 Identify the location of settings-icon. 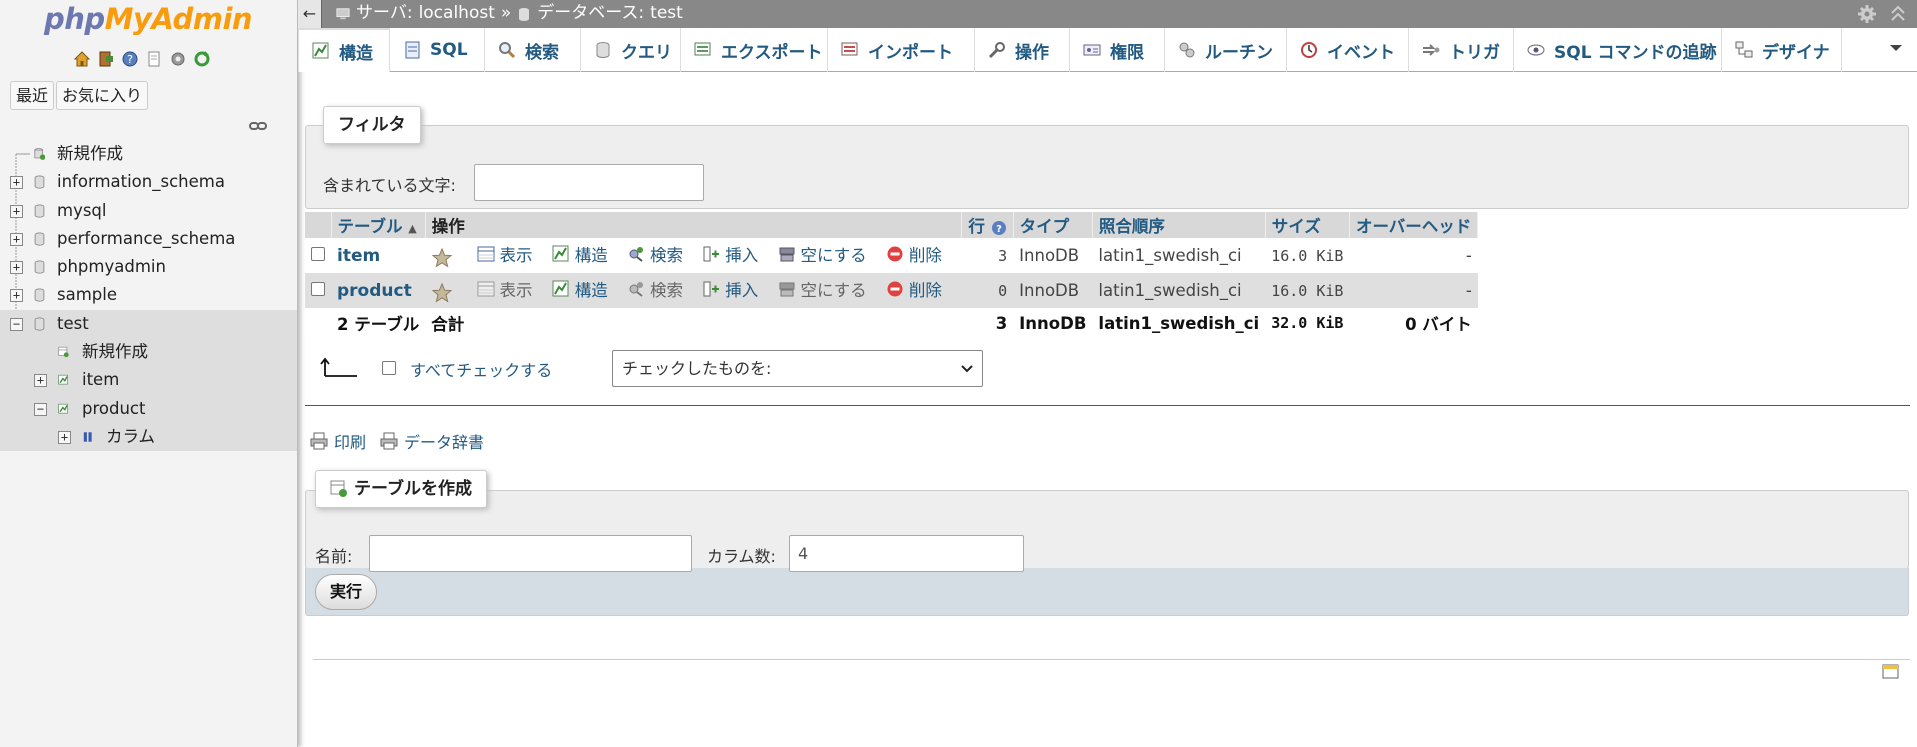
(178, 59).